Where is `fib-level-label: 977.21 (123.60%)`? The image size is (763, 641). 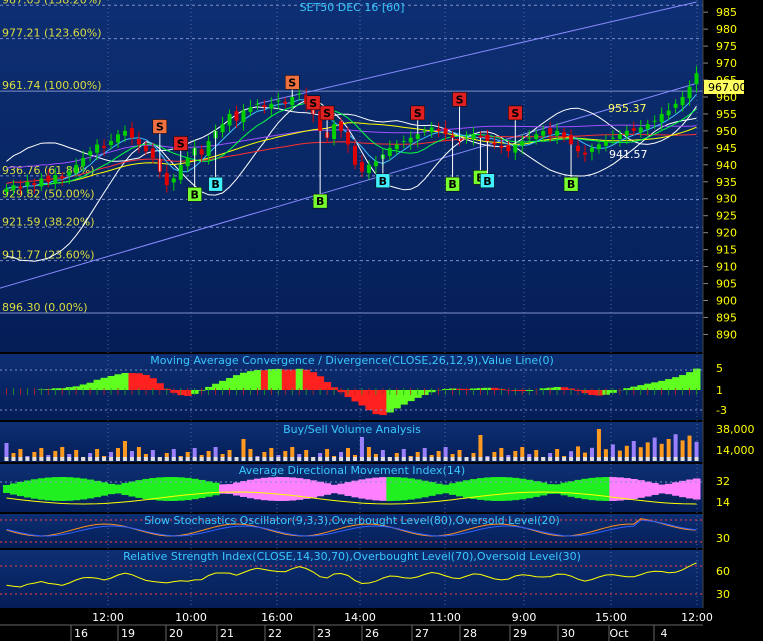
fib-level-label: 977.21 (123.60%) is located at coordinates (52, 33).